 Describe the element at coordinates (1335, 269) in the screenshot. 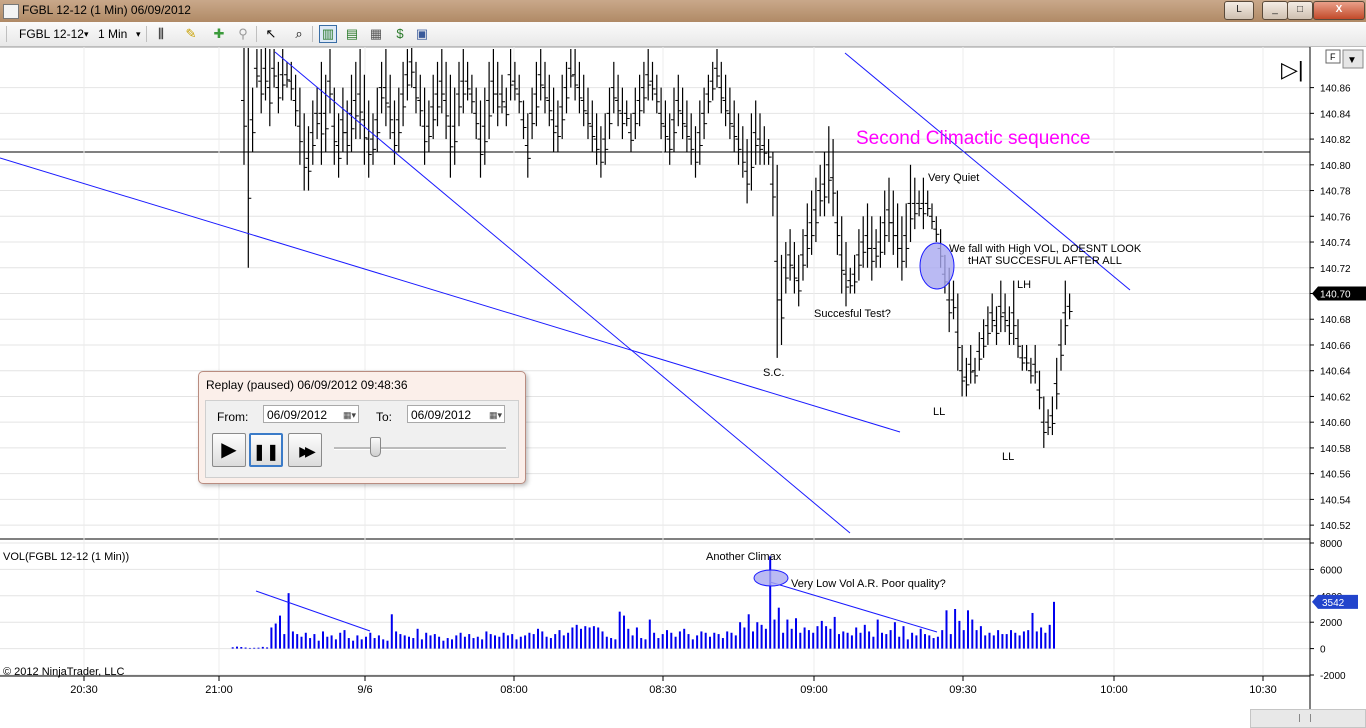

I see `price-tick-label: 140.72` at that location.